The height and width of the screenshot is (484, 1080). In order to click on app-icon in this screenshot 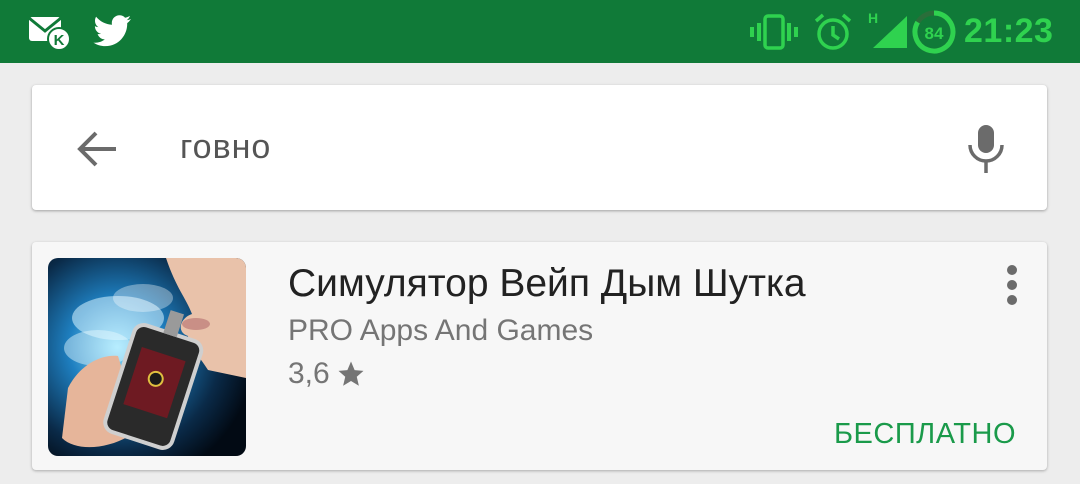, I will do `click(147, 357)`.